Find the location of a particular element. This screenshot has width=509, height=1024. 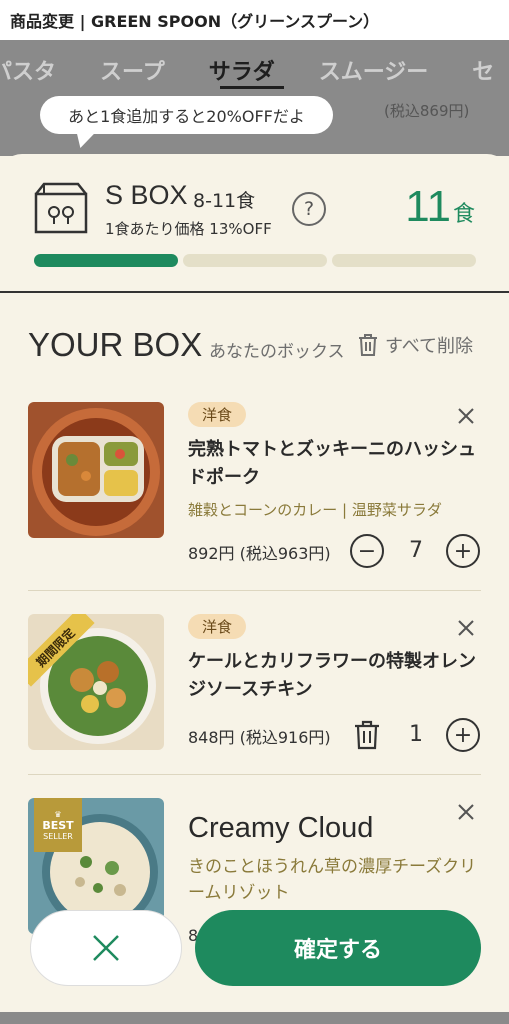

tooltip-text: あと1食追加すると20%OFFだよ is located at coordinates (186, 116).